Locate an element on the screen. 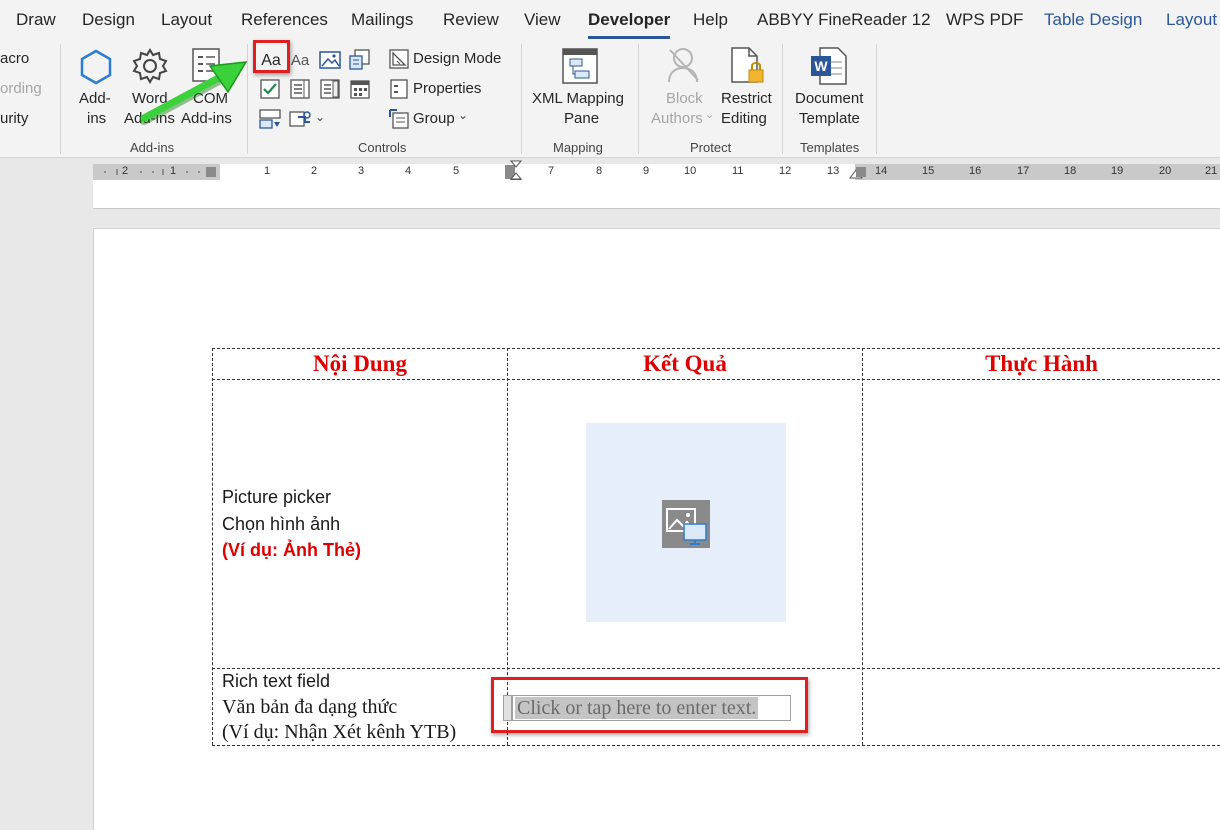 This screenshot has height=830, width=1220. tab-developer: Developer is located at coordinates (629, 24).